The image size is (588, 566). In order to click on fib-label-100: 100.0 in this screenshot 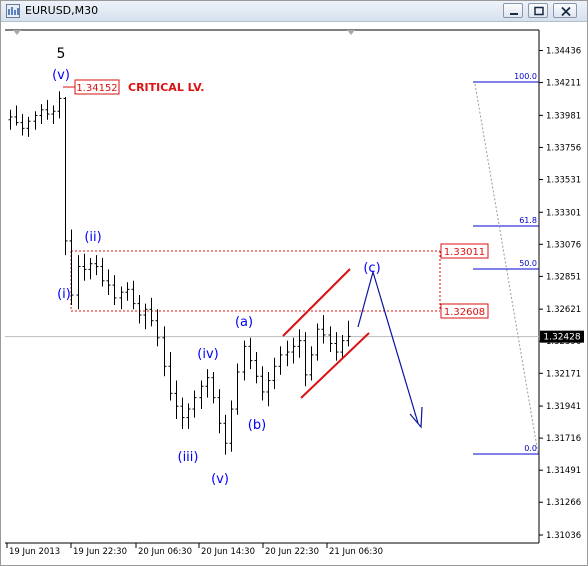, I will do `click(525, 76)`.